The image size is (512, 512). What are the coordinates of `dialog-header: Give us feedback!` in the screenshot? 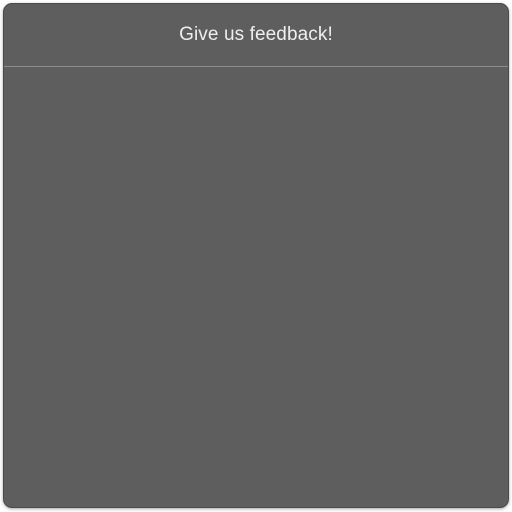 It's located at (256, 35).